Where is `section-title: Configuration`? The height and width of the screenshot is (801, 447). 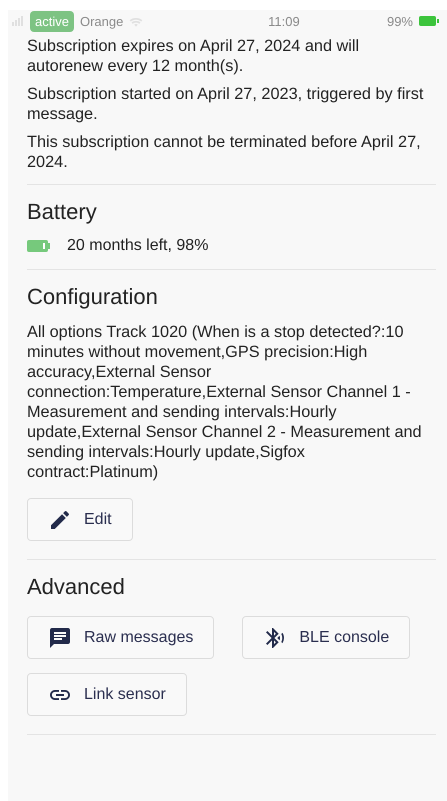 section-title: Configuration is located at coordinates (93, 297).